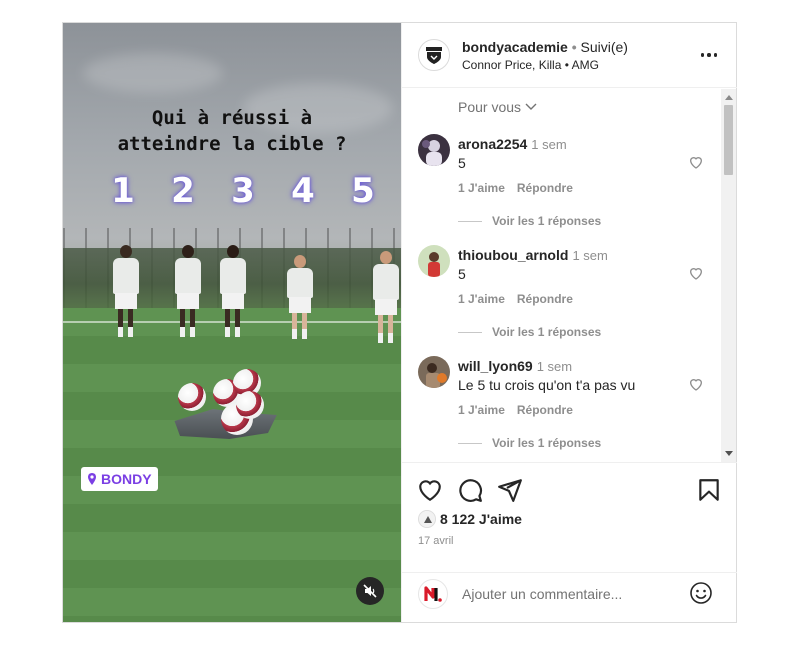 The height and width of the screenshot is (646, 793). Describe the element at coordinates (153, 73) in the screenshot. I see `sky-cloud` at that location.